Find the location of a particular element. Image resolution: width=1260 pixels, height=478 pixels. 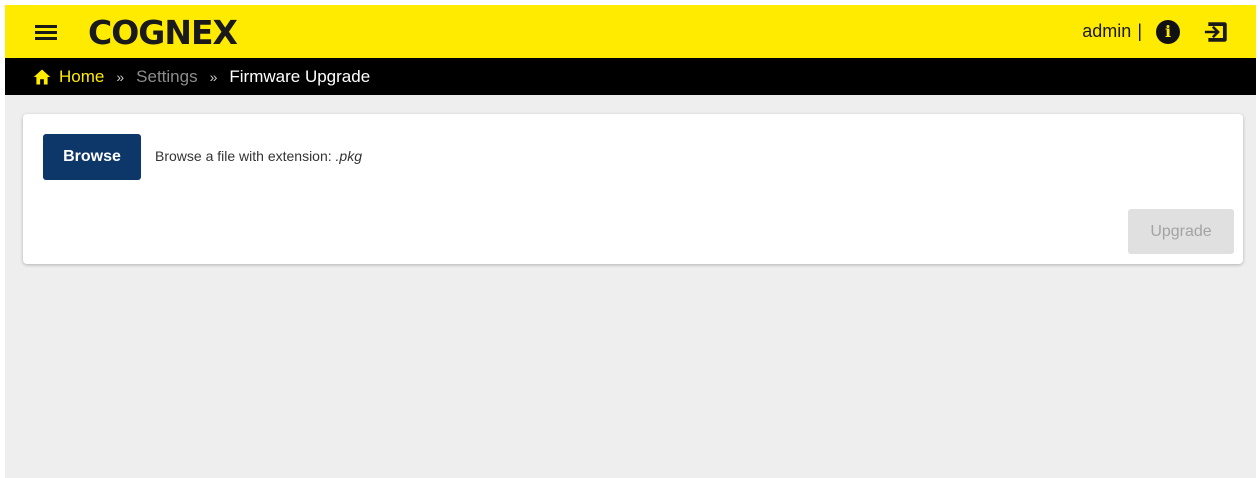

cognex-logo: COGNEX is located at coordinates (163, 32).